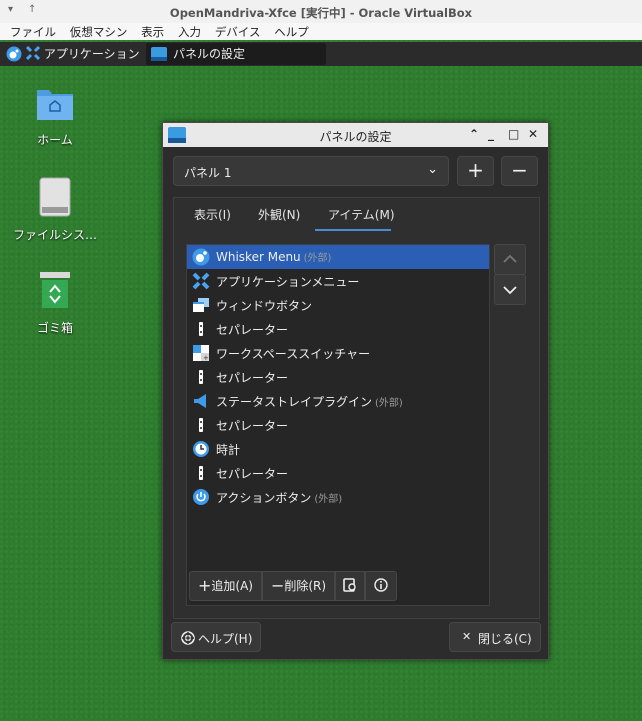 The width and height of the screenshot is (642, 721). Describe the element at coordinates (294, 402) in the screenshot. I see `item-name: ステータストレイプラグイン` at that location.